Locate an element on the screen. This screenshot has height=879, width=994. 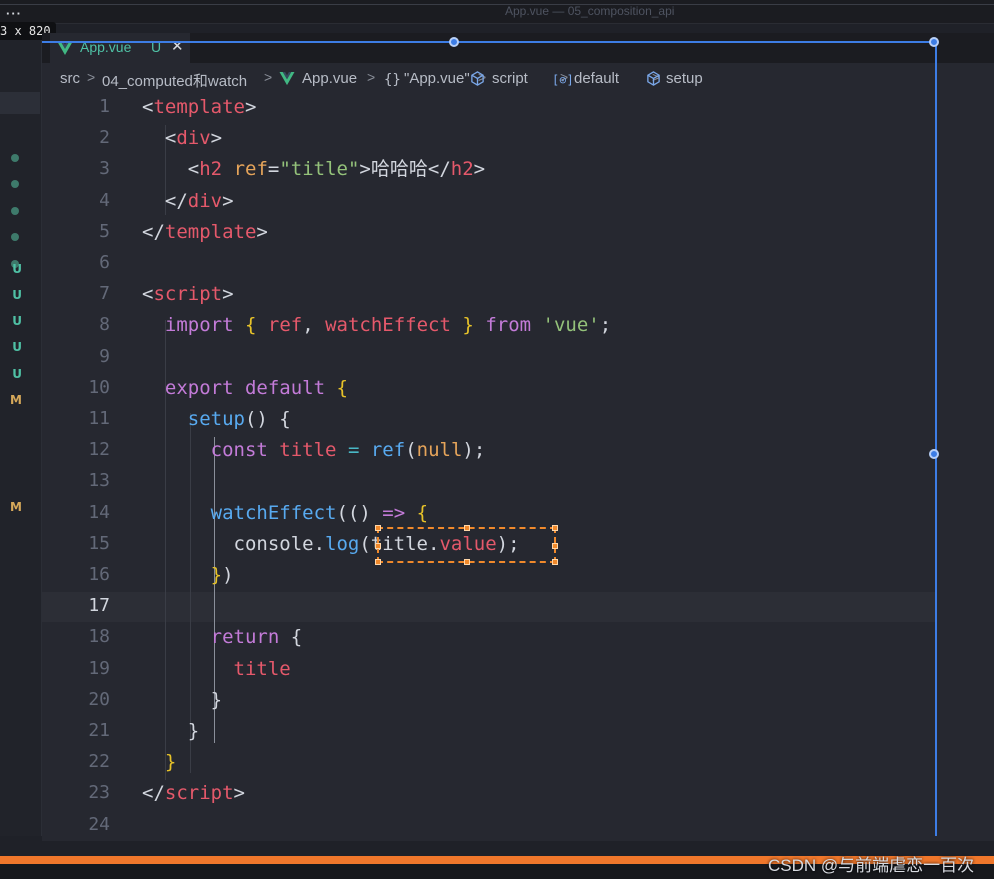
code-line: <template> is located at coordinates (199, 108).